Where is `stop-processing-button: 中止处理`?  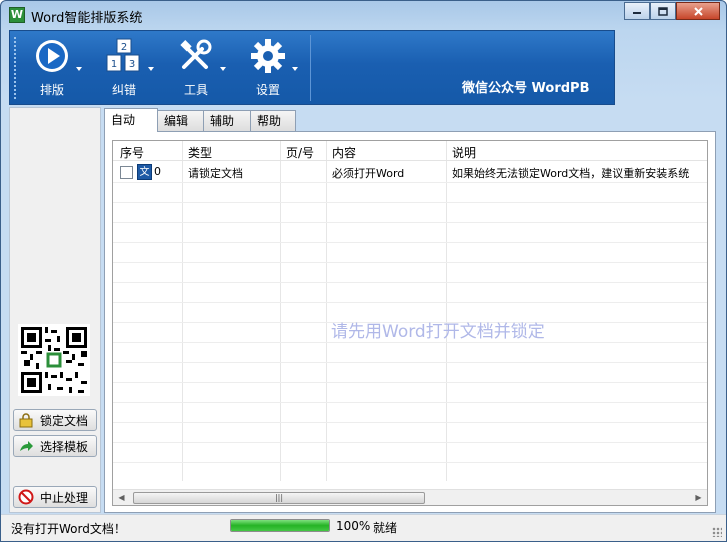
stop-processing-button: 中止处理 is located at coordinates (55, 497).